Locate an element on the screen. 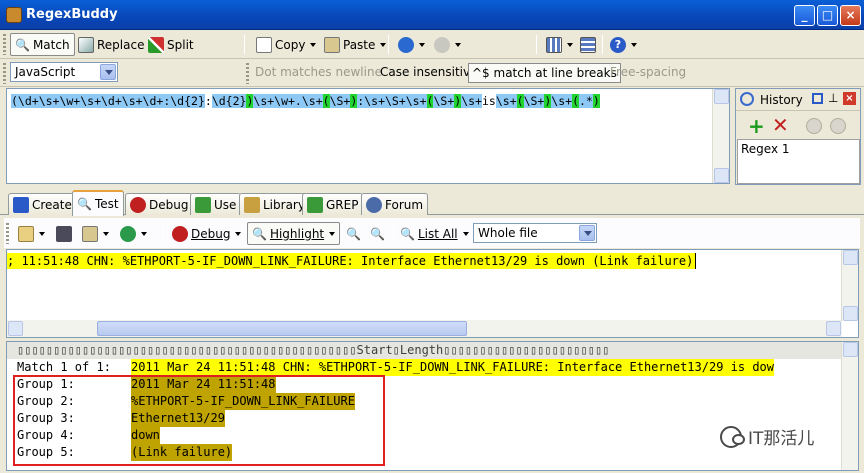  flavor-select: JavaScript is located at coordinates (64, 72).